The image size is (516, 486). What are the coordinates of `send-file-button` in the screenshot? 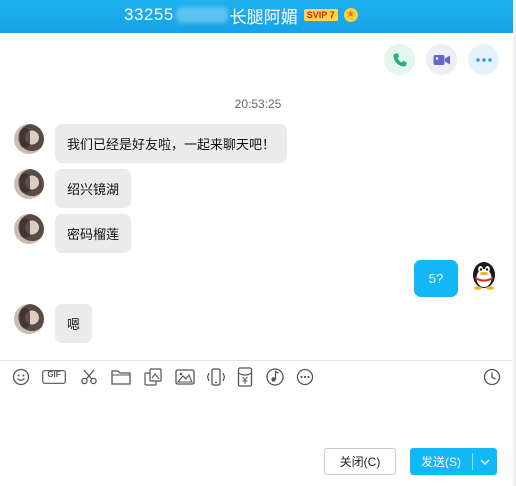 It's located at (121, 377).